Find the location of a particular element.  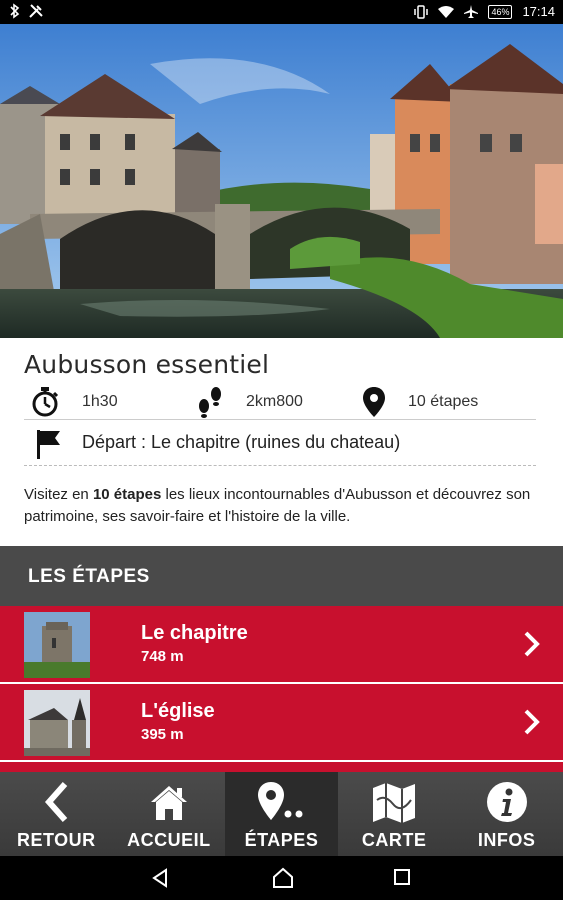

step-distance: 748 m is located at coordinates (162, 656).